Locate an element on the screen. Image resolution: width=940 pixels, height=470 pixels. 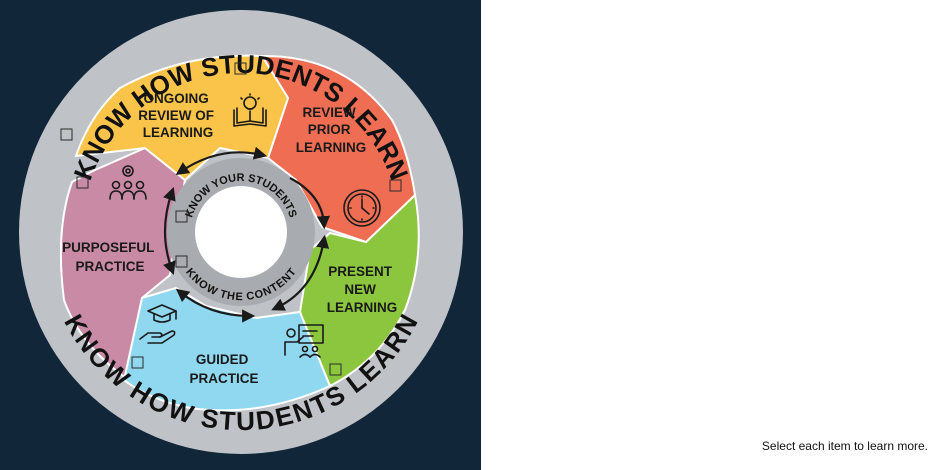
center-circle is located at coordinates (241, 232).